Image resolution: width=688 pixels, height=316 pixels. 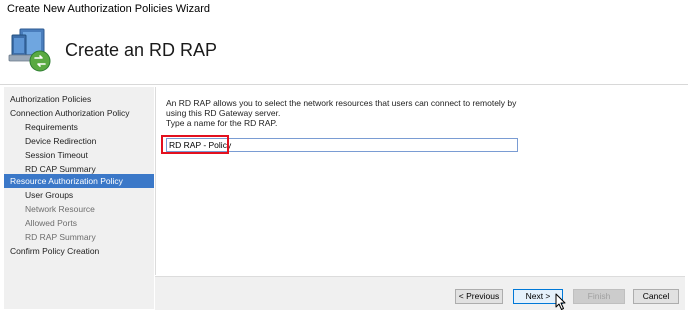 What do you see at coordinates (108, 9) in the screenshot?
I see `window-title: Create New Authorization Policies Wizard` at bounding box center [108, 9].